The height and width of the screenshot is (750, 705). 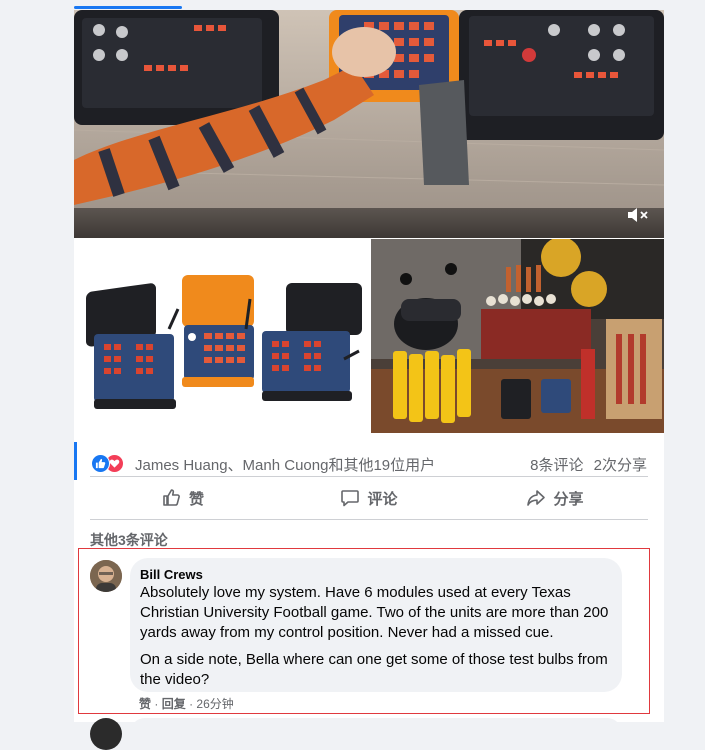 What do you see at coordinates (174, 704) in the screenshot?
I see `comment-reply-button: 回复` at bounding box center [174, 704].